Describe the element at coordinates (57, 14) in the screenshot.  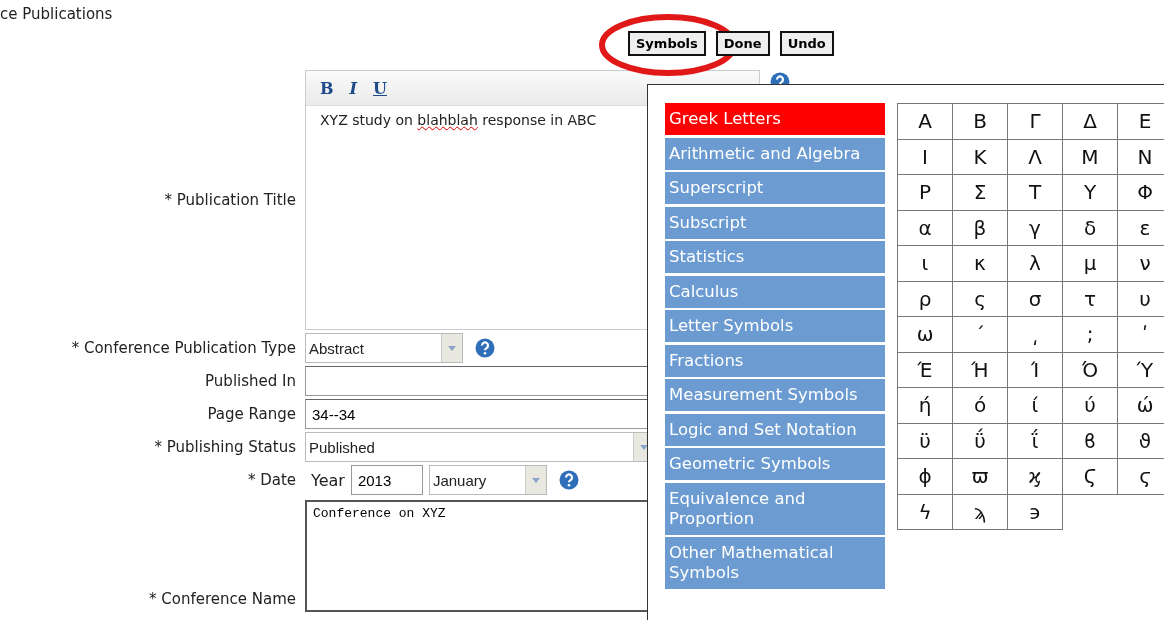
I see `page-title: ce Publications` at that location.